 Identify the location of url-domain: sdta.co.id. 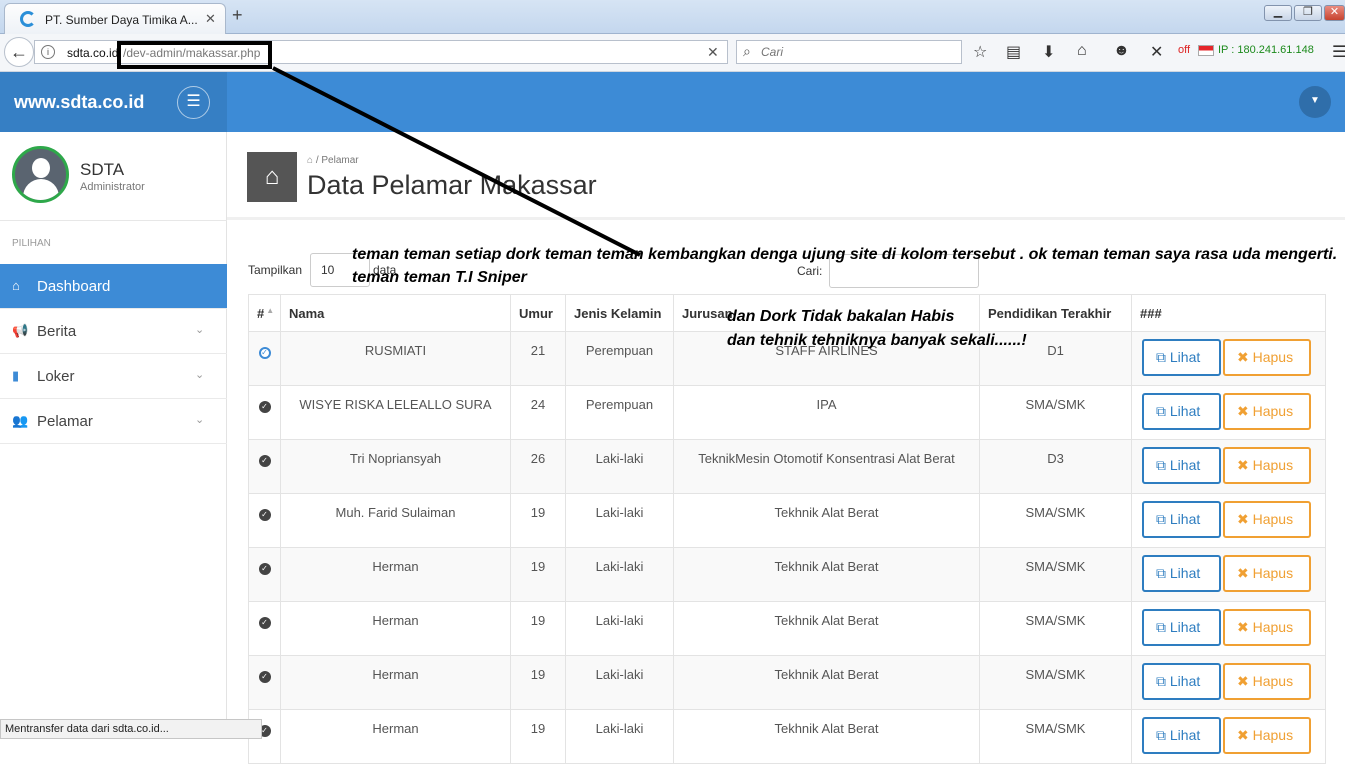
(93, 53).